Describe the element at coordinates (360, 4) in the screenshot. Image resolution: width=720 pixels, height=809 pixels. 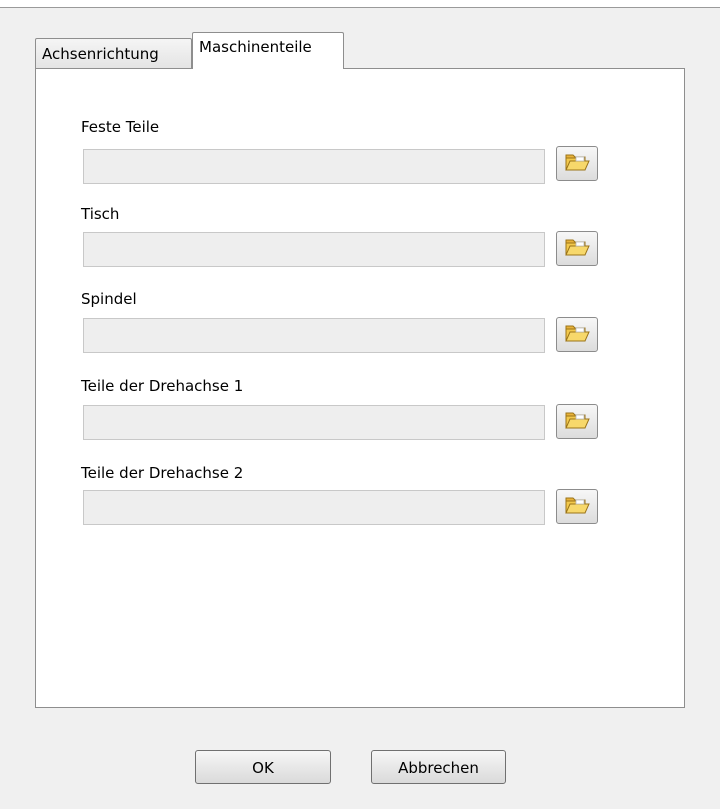
I see `title-bar-edge` at that location.